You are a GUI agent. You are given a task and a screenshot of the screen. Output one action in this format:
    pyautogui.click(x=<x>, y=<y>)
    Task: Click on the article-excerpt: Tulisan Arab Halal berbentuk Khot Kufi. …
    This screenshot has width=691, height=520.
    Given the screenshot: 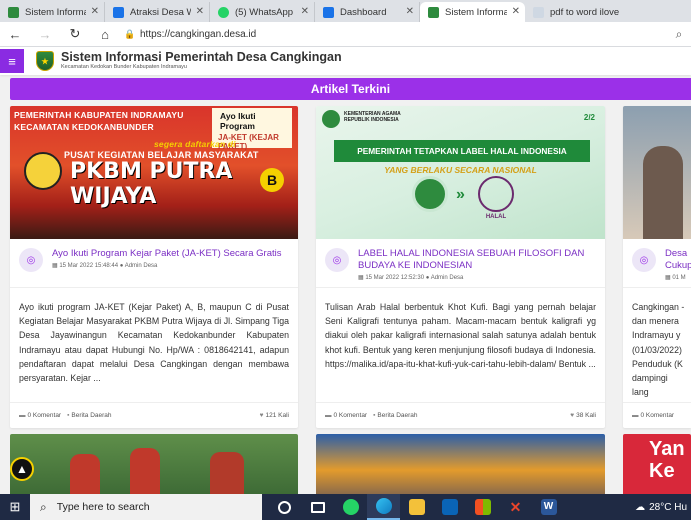 What is the action you would take?
    pyautogui.click(x=460, y=335)
    